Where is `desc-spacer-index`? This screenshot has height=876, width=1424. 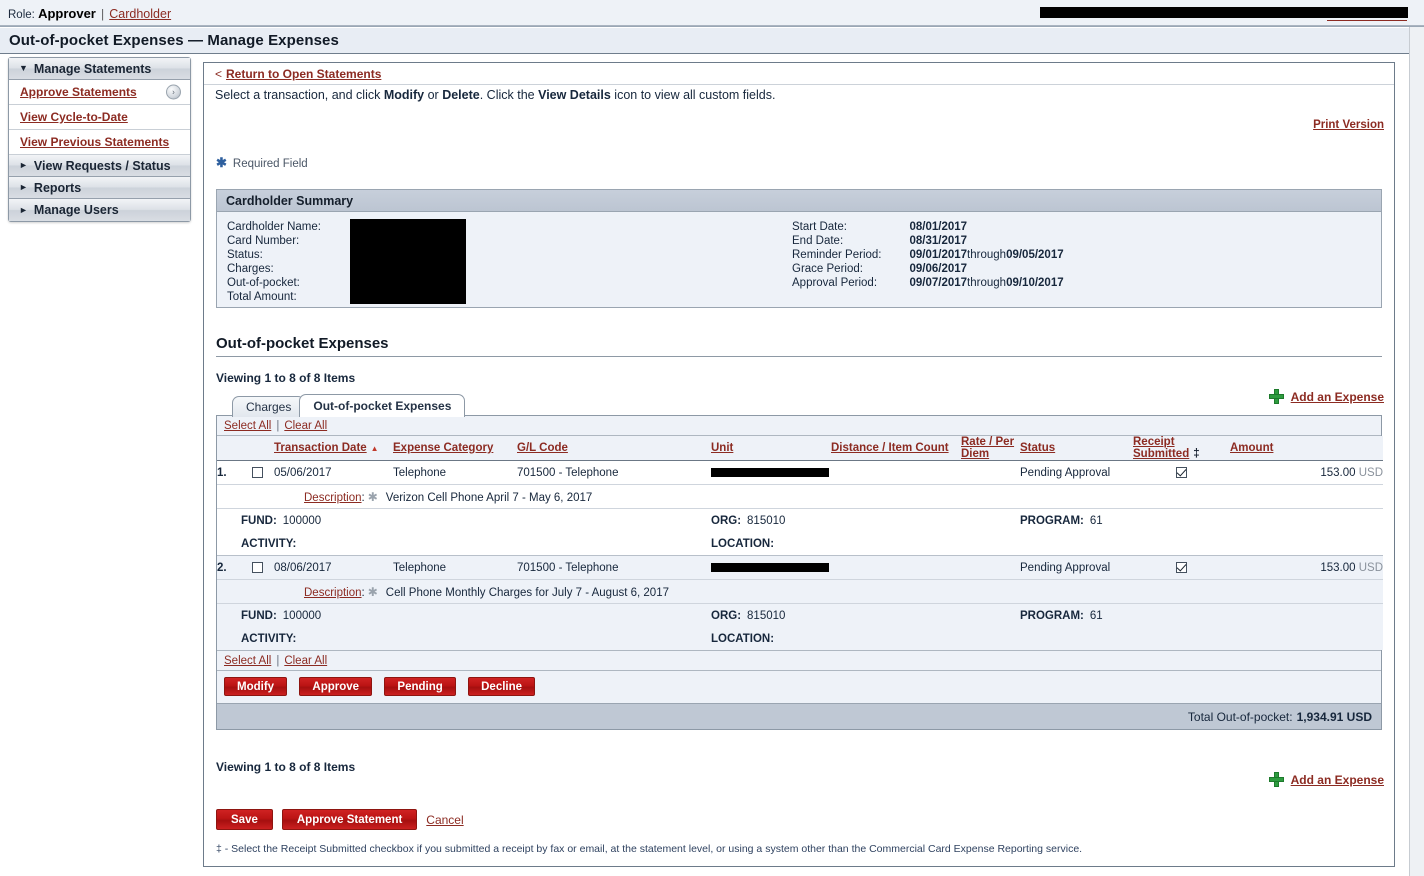
desc-spacer-index is located at coordinates (229, 591).